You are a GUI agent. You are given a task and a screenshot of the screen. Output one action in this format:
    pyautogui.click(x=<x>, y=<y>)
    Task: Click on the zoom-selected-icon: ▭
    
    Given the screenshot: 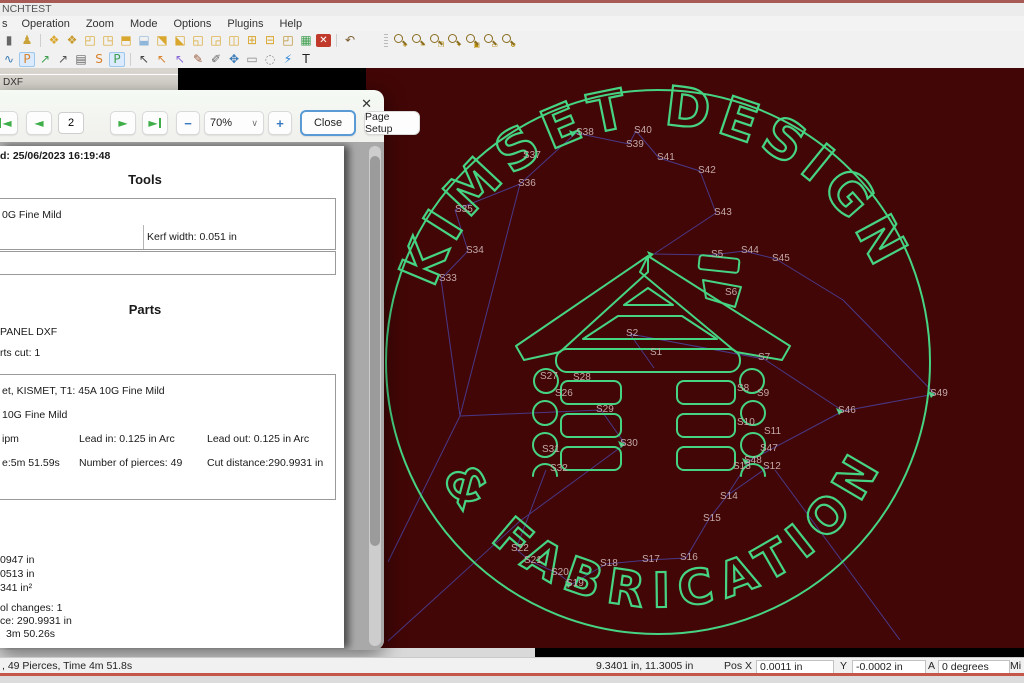 What is the action you would take?
    pyautogui.click(x=490, y=41)
    